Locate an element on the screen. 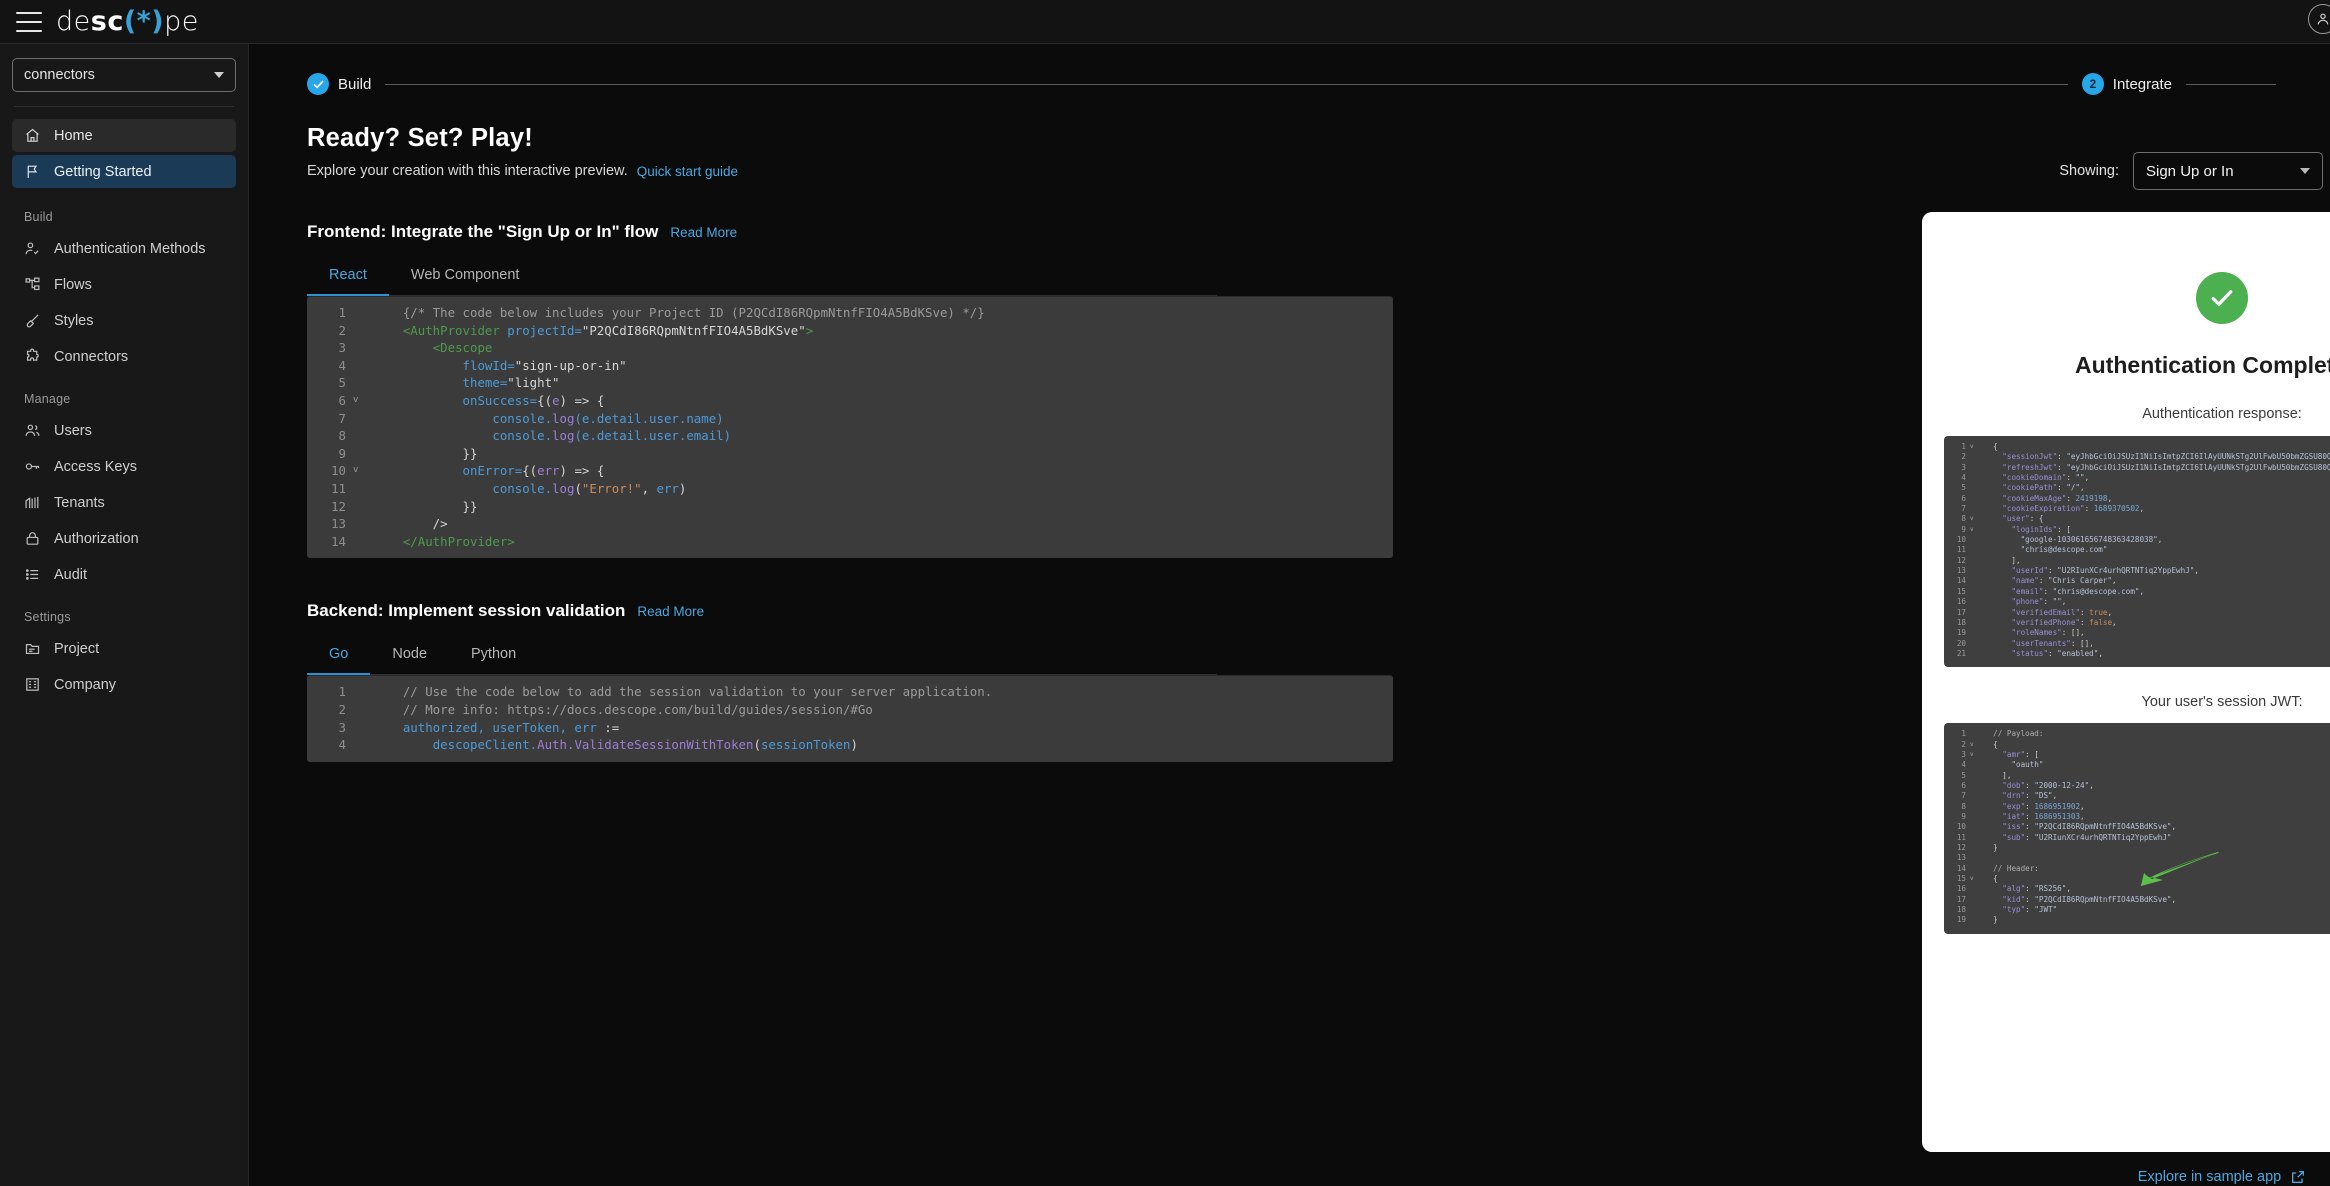 The height and width of the screenshot is (1186, 2330). hamburger-menu-icon is located at coordinates (29, 21).